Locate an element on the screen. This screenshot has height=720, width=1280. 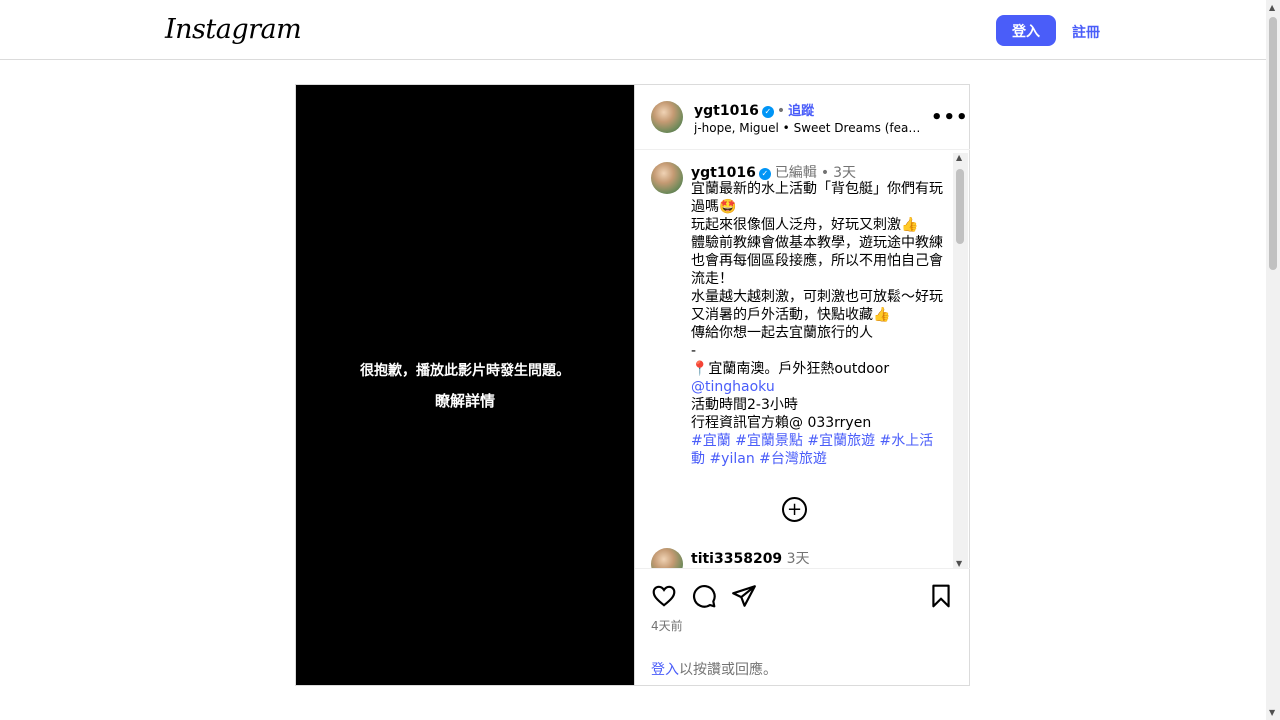
commenter-avatar is located at coordinates (667, 558).